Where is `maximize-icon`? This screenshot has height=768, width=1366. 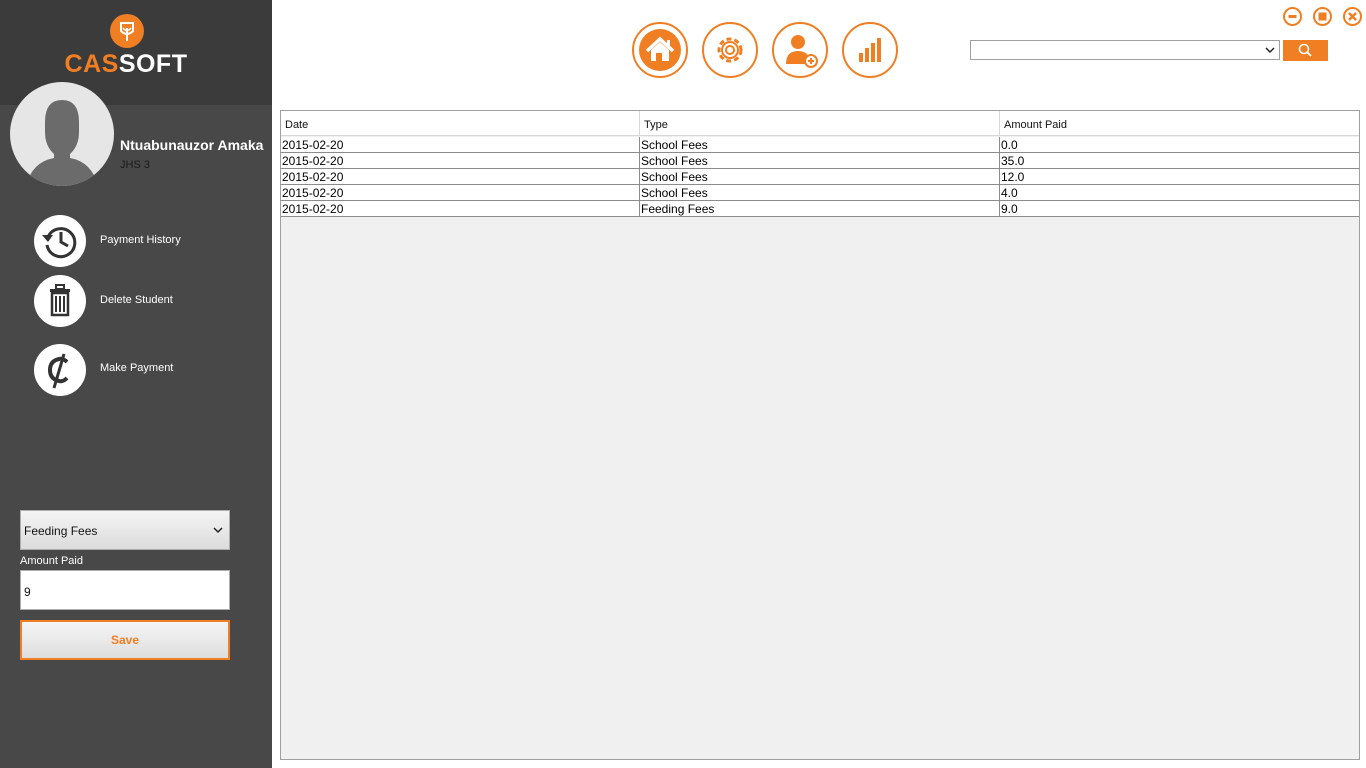 maximize-icon is located at coordinates (1322, 16).